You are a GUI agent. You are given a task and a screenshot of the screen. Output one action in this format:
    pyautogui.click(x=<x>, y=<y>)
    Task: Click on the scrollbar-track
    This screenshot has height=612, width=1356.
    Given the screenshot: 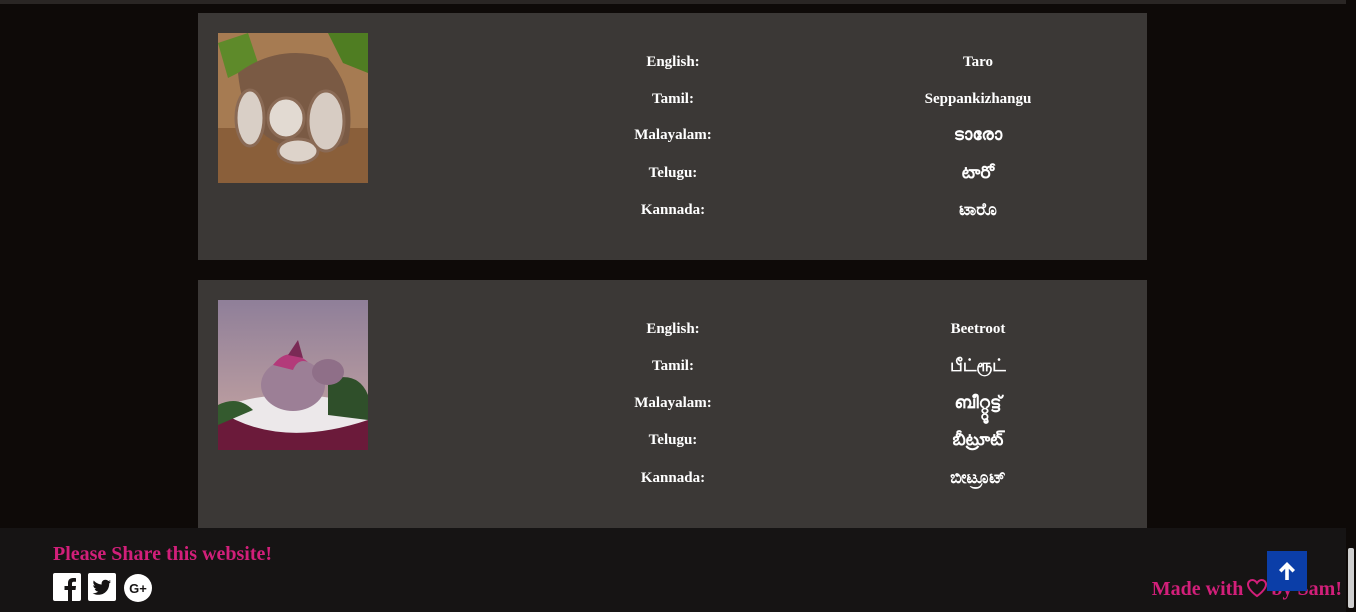 What is the action you would take?
    pyautogui.click(x=1351, y=306)
    